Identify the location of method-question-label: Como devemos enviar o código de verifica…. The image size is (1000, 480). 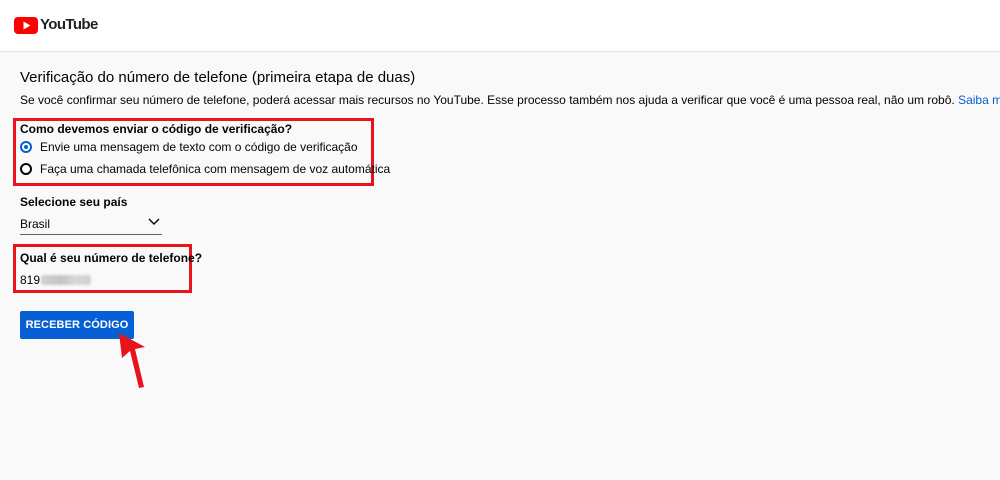
(156, 129).